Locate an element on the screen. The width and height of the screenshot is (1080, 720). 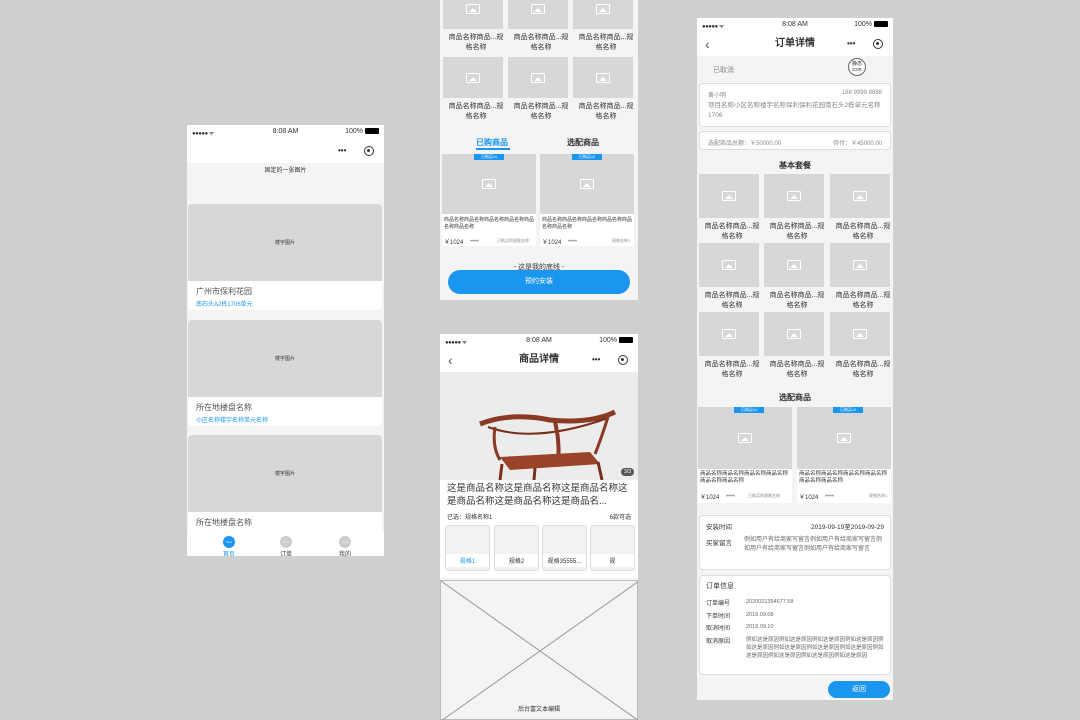
building-card: 楼宇图片 广州市保利花园 南石头A2栋1706单元 is located at coordinates (285, 257).